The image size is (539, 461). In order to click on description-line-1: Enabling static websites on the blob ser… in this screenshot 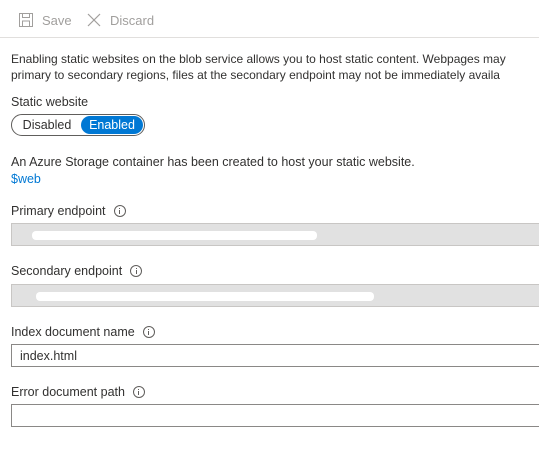, I will do `click(258, 59)`.